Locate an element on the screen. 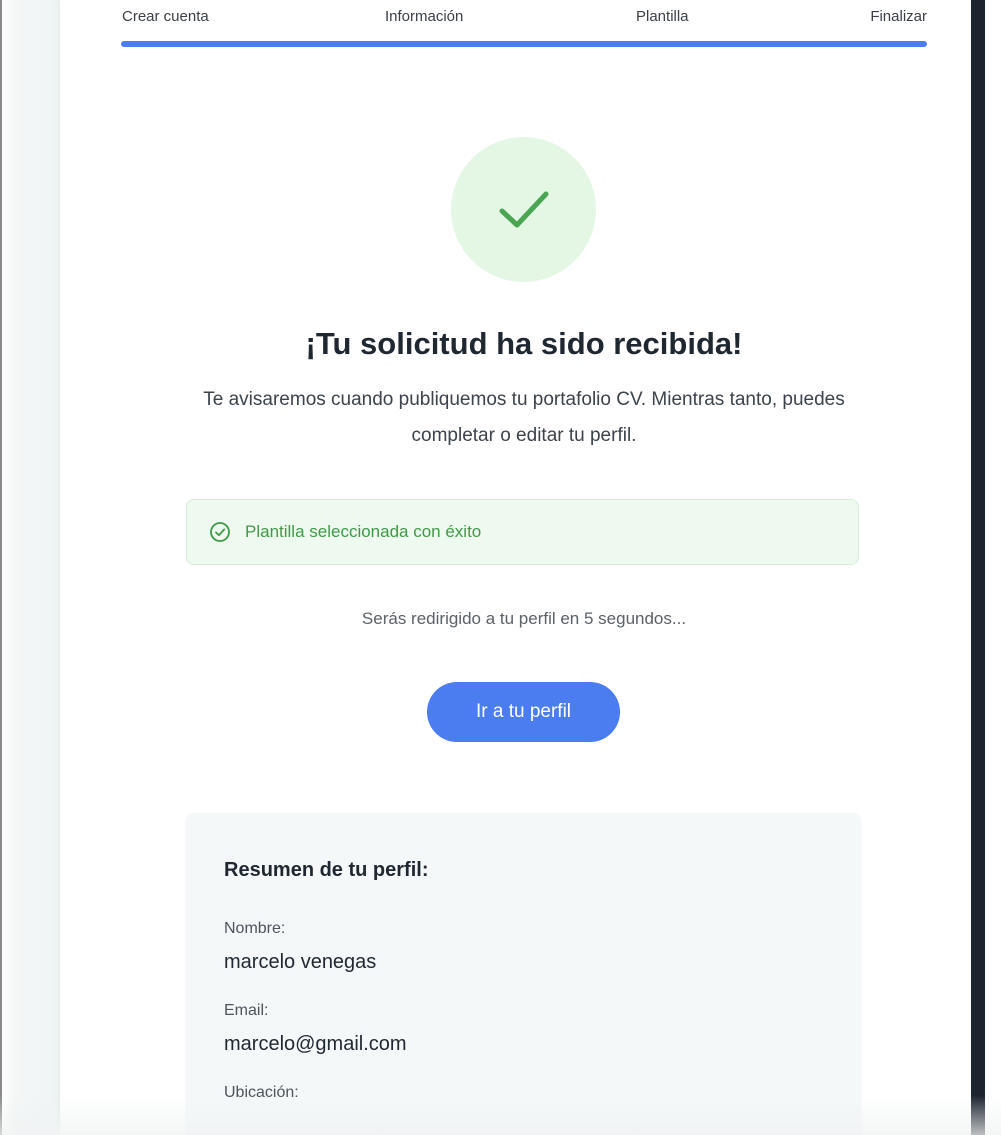  checkmark-icon is located at coordinates (523, 209).